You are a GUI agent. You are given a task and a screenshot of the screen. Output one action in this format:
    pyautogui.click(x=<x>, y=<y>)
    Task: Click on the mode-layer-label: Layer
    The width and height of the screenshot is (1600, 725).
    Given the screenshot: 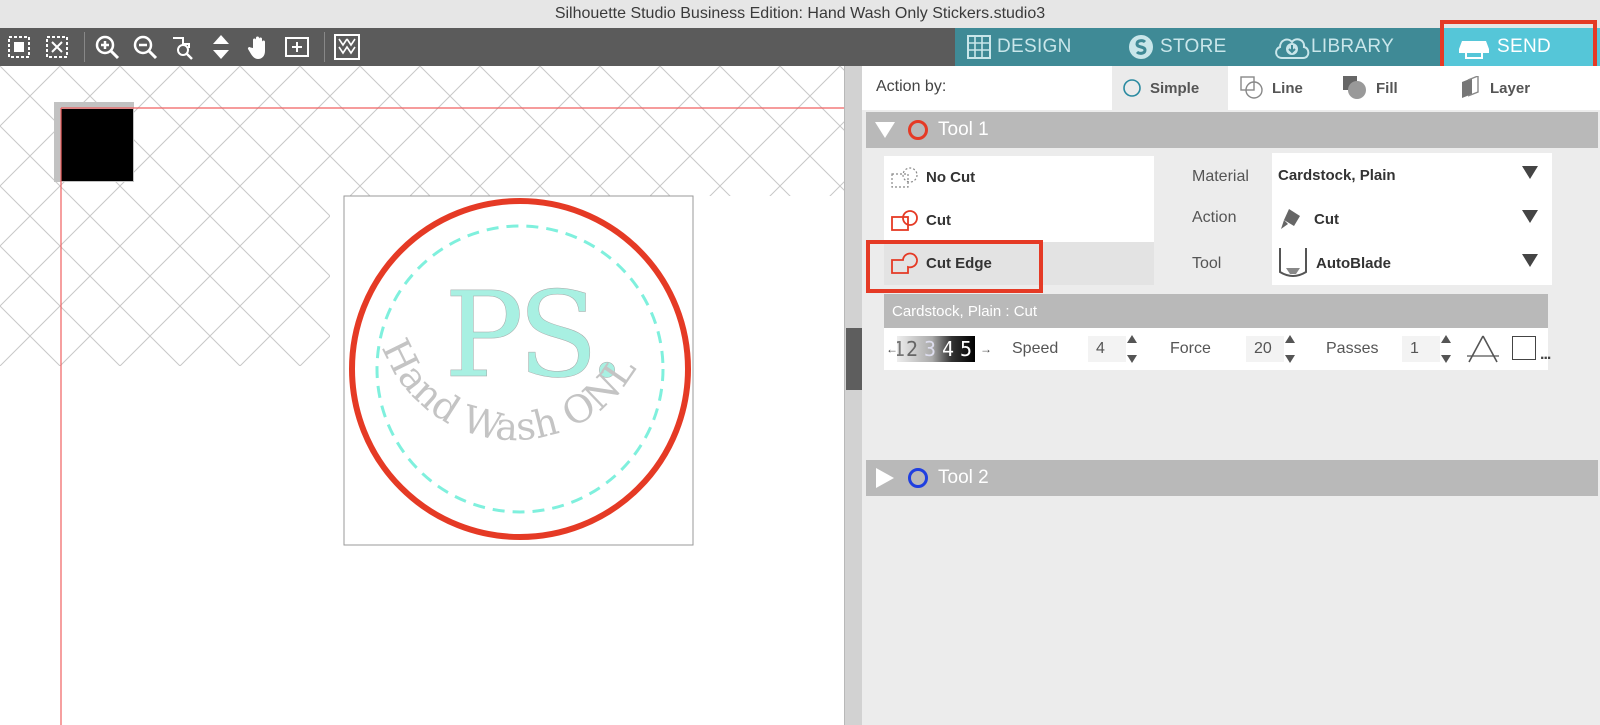 What is the action you would take?
    pyautogui.click(x=1510, y=88)
    